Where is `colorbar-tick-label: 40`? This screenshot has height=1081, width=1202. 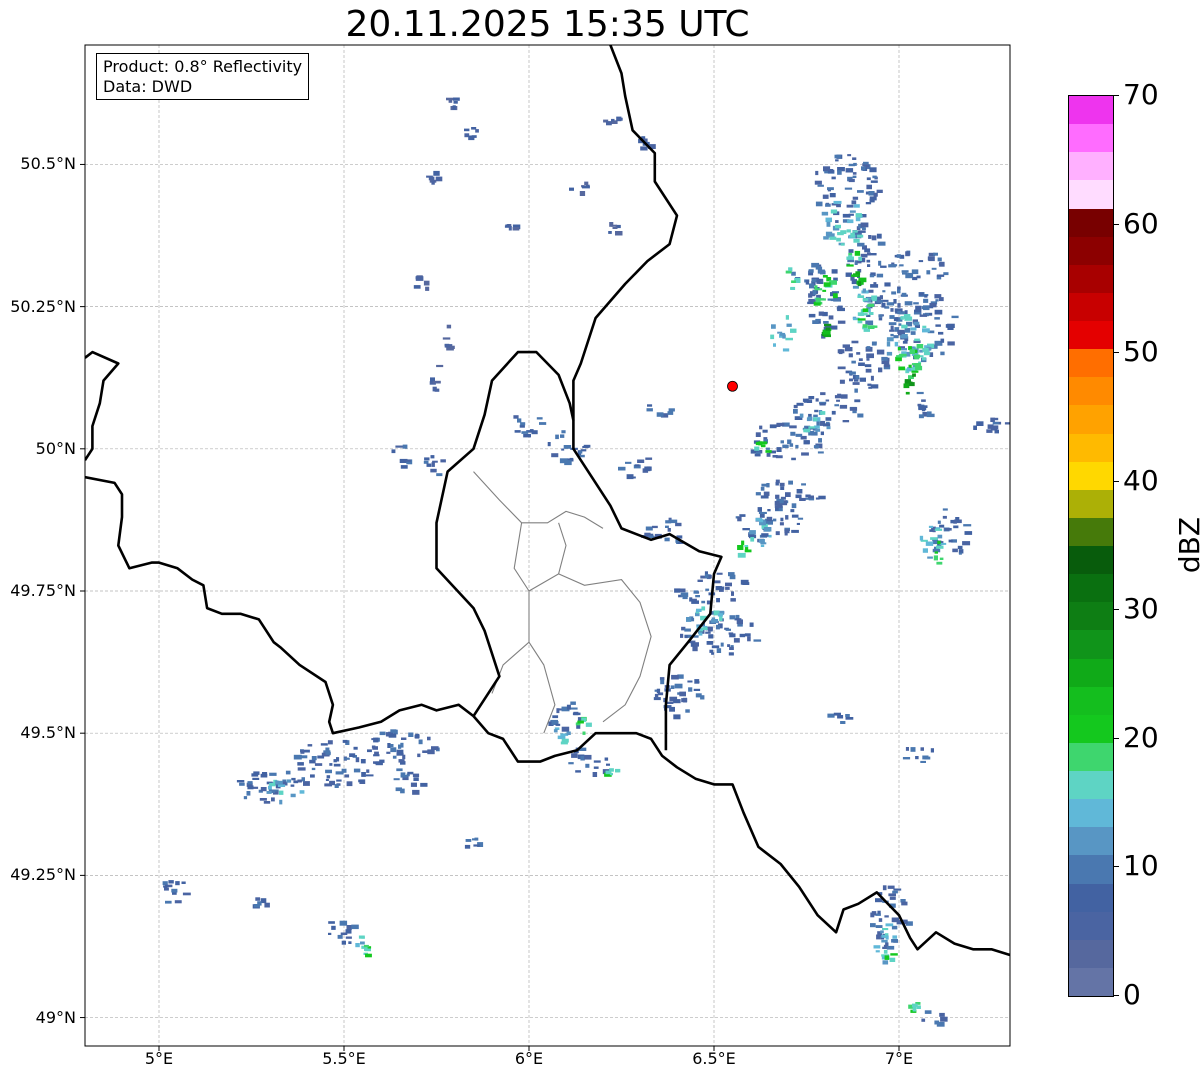
colorbar-tick-label: 40 is located at coordinates (1141, 480).